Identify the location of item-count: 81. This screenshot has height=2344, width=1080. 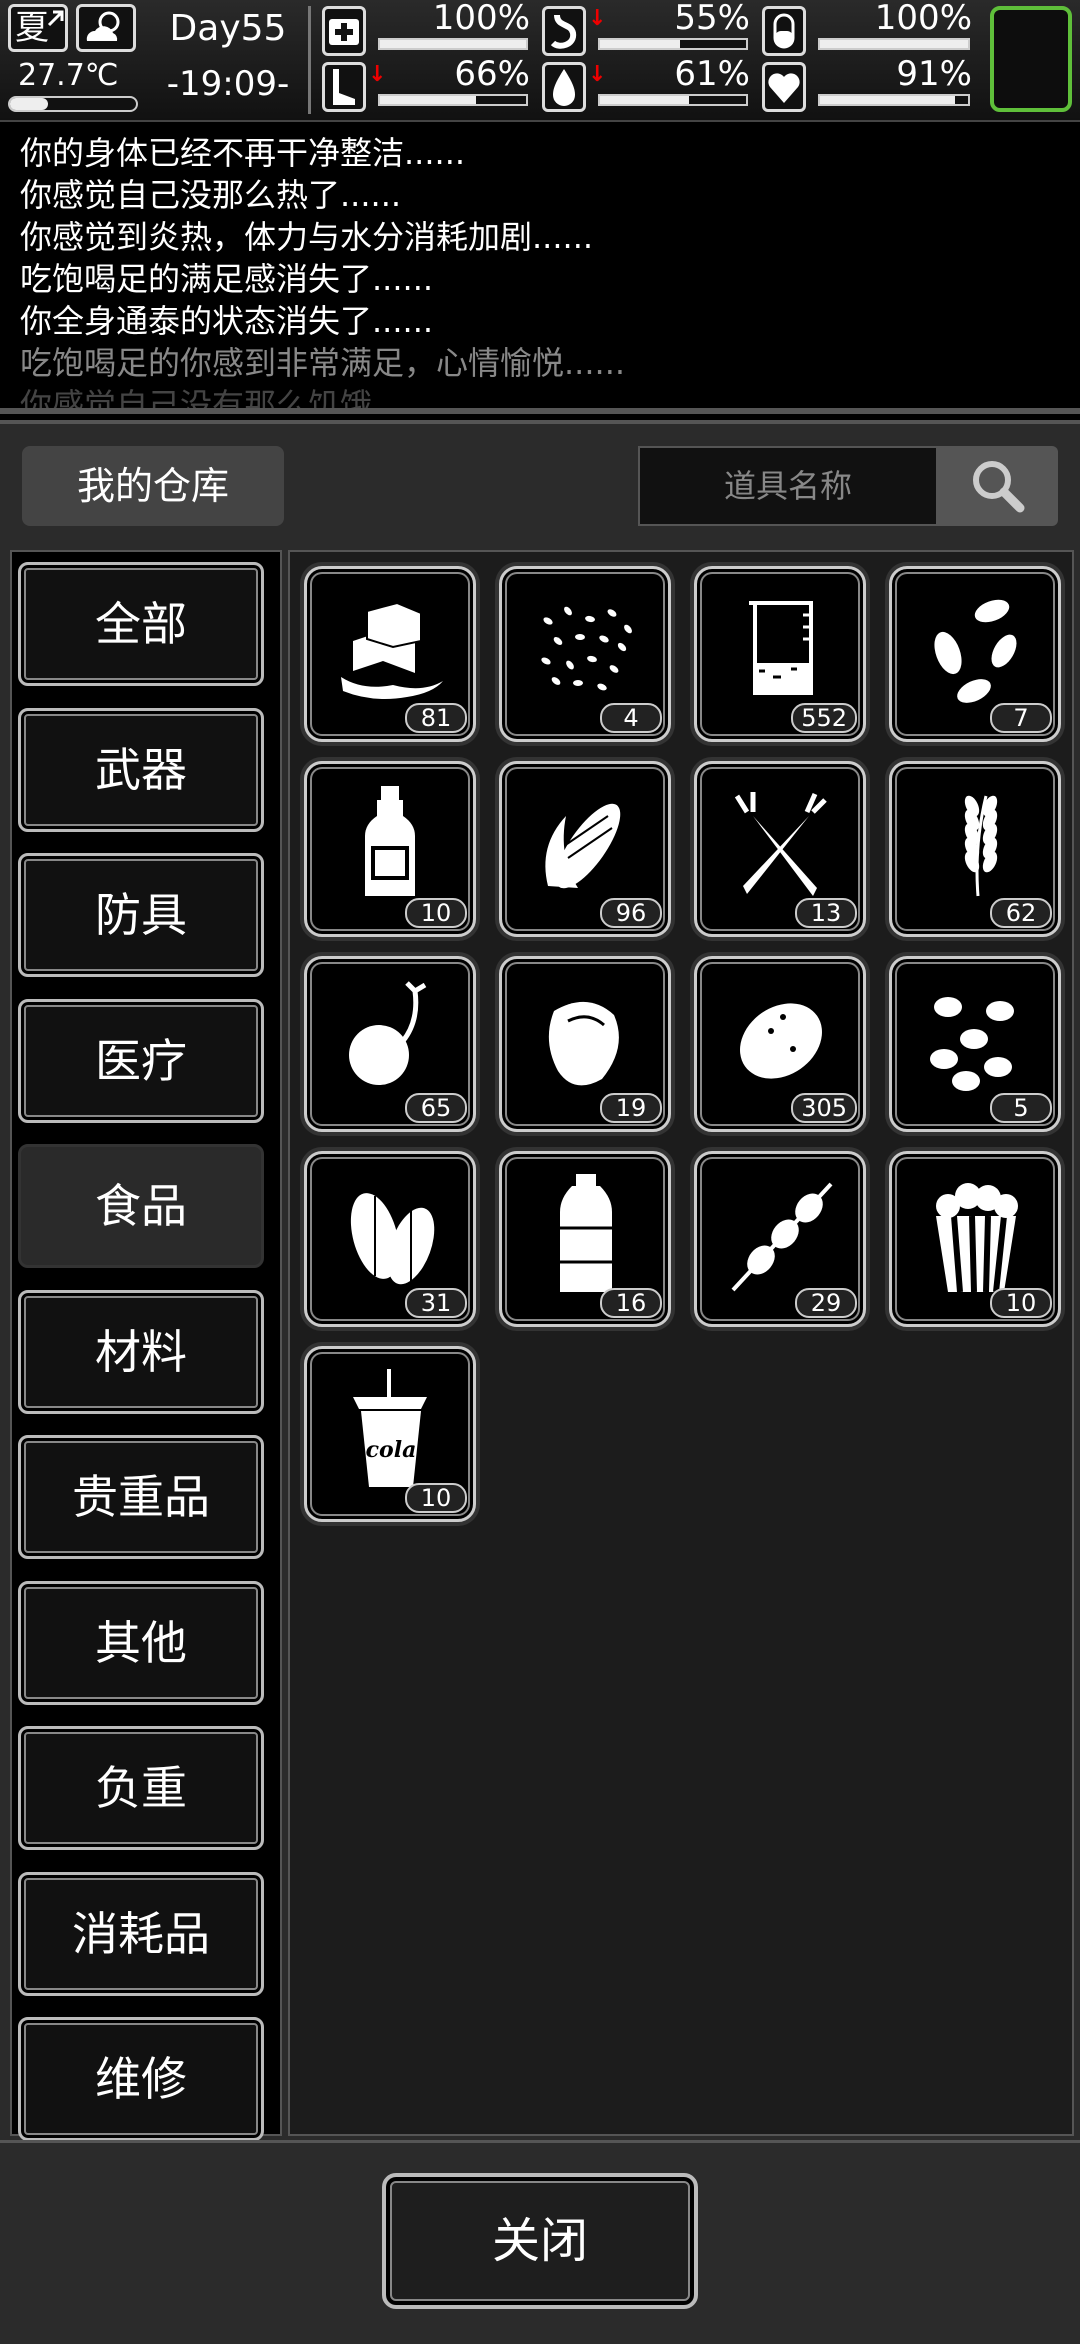
(436, 718).